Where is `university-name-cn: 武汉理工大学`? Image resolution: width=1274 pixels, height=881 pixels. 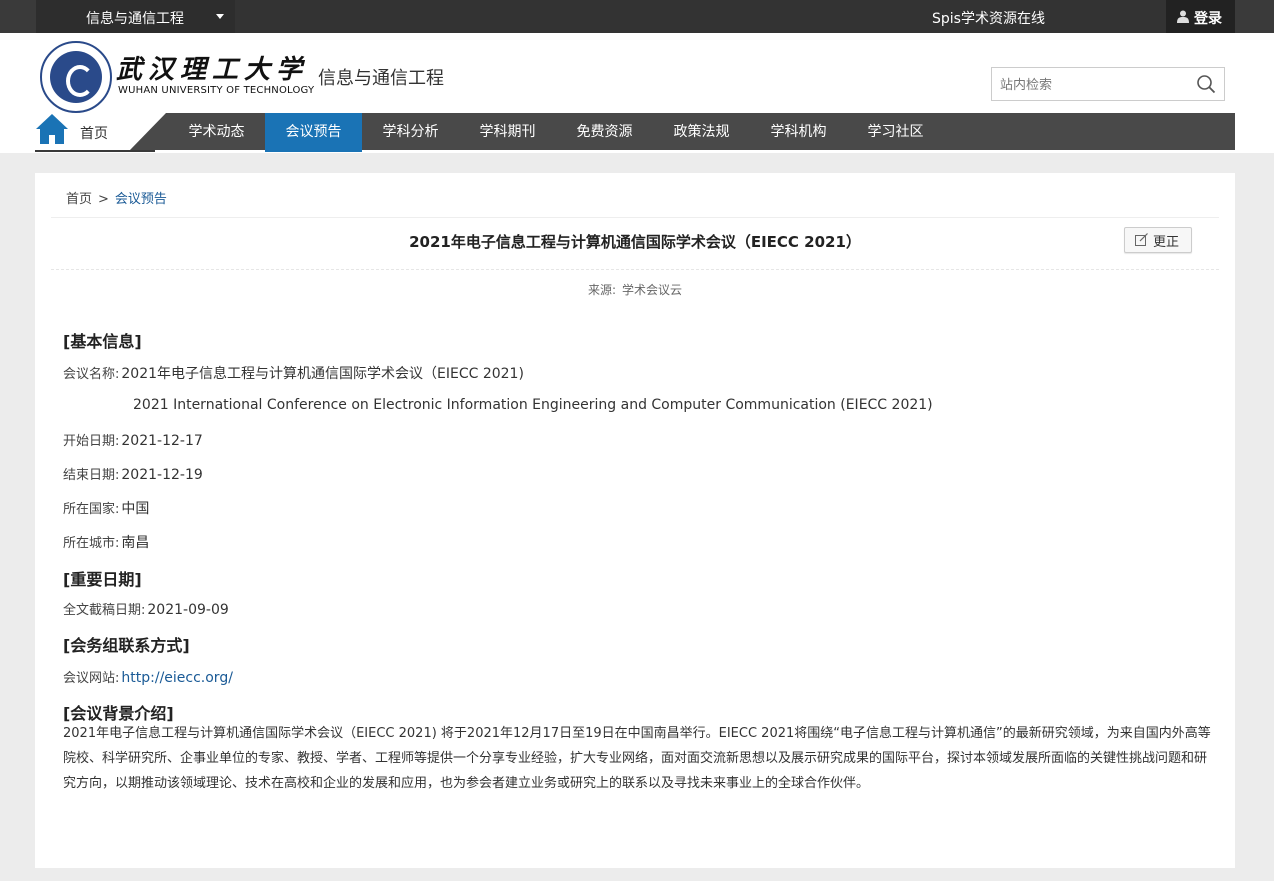
university-name-cn: 武汉理工大学 is located at coordinates (212, 70).